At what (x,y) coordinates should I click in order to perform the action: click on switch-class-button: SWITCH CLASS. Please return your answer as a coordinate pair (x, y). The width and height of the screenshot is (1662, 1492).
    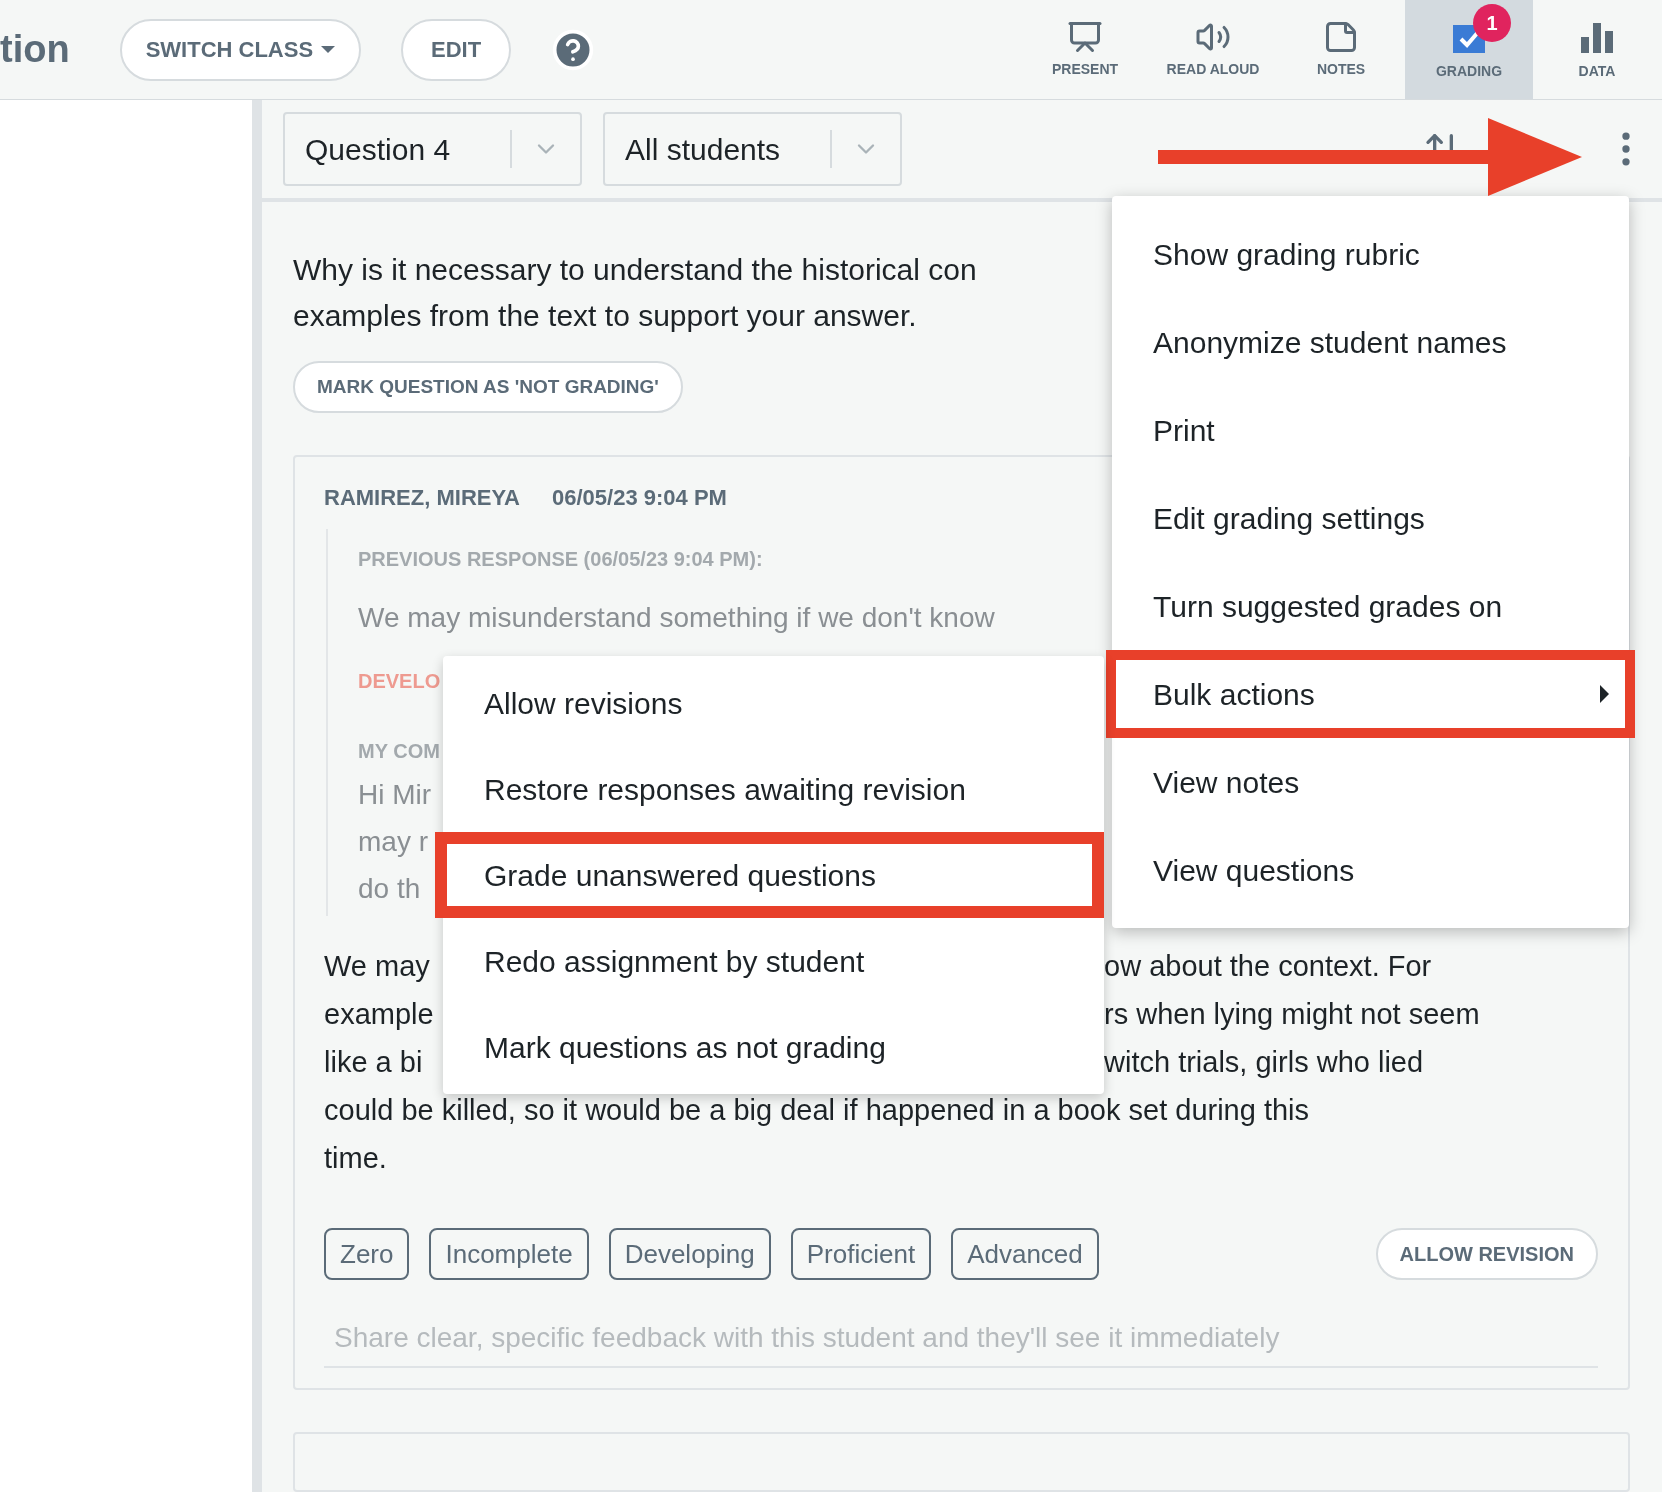
    Looking at the image, I should click on (240, 49).